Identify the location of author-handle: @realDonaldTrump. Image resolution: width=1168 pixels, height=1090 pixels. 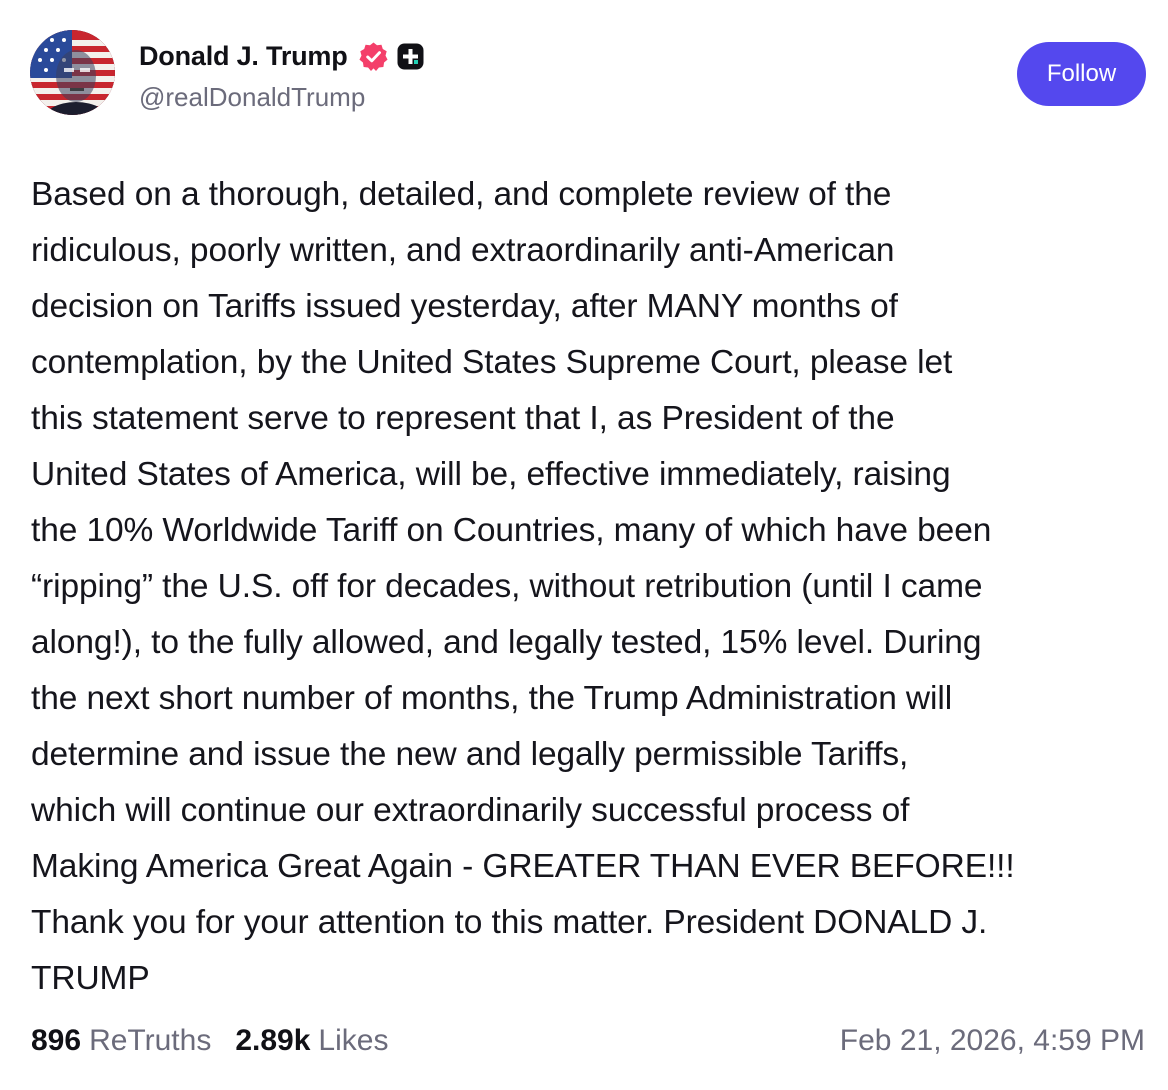
(252, 97).